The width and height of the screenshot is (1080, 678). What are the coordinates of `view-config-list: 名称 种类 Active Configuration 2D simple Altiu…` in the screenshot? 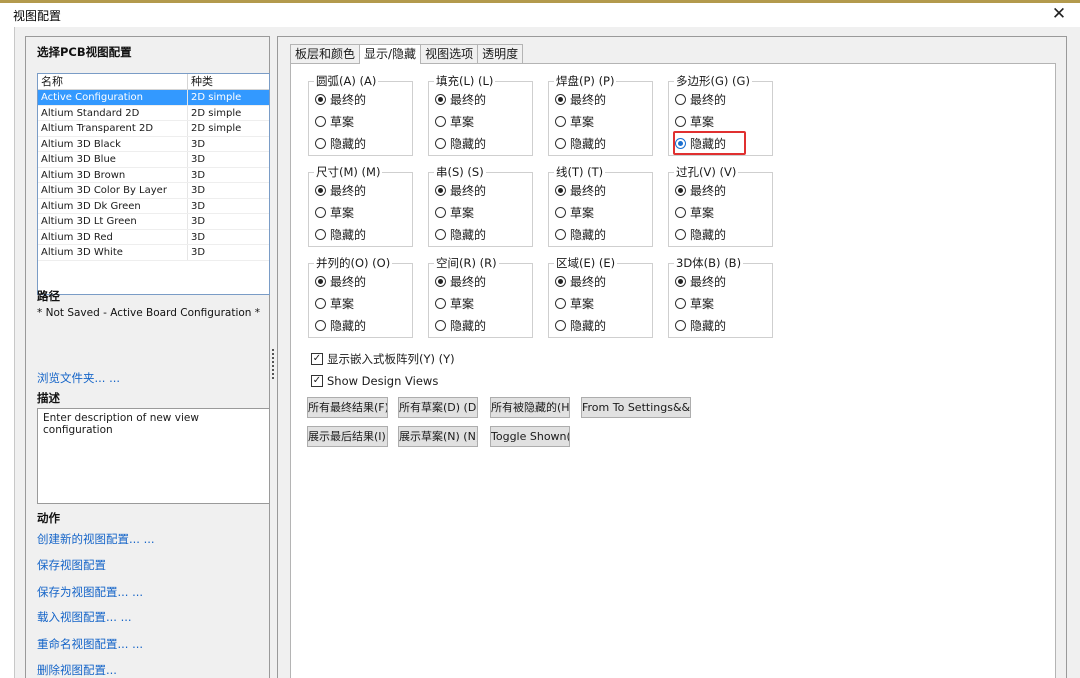 It's located at (153, 184).